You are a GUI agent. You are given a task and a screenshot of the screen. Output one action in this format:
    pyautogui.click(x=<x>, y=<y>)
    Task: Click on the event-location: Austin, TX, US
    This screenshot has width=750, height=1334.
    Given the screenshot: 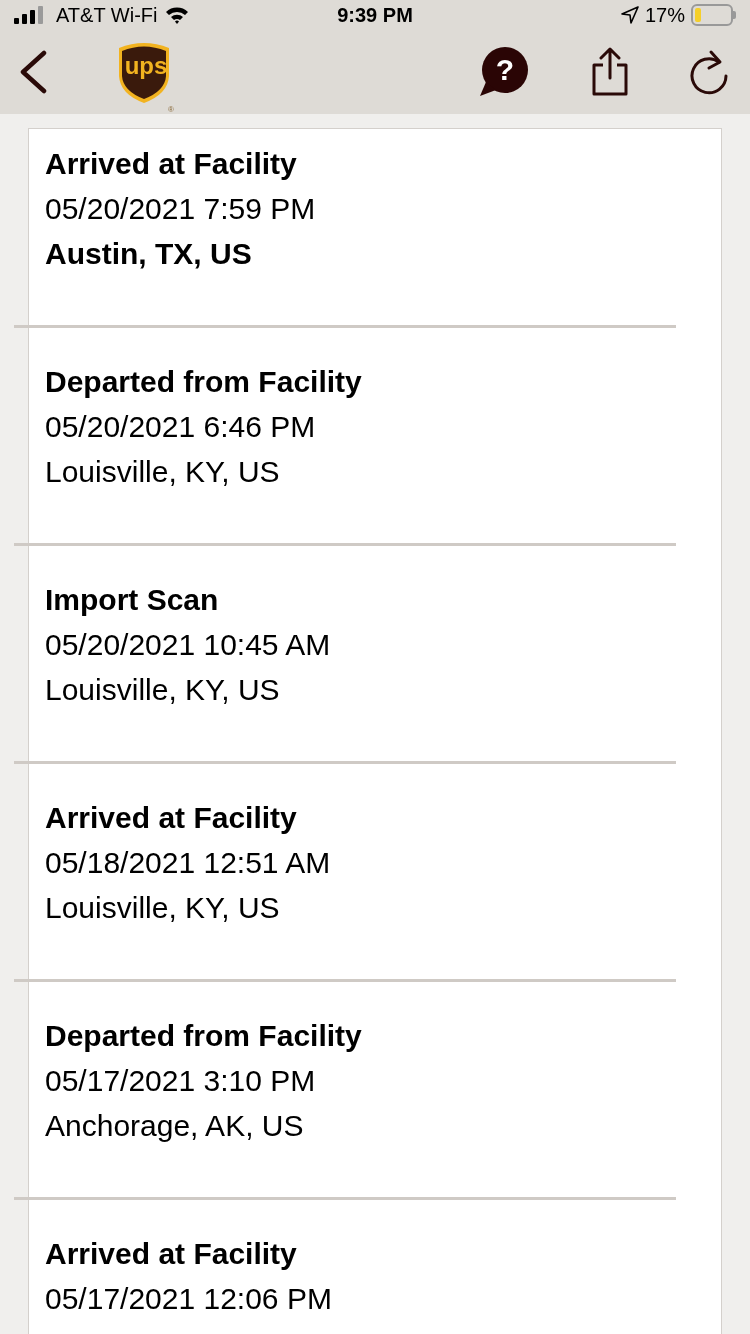 What is the action you would take?
    pyautogui.click(x=149, y=254)
    